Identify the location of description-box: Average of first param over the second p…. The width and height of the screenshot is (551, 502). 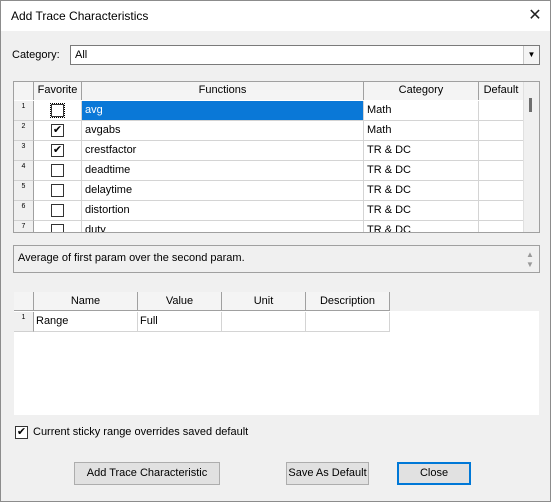
(276, 259).